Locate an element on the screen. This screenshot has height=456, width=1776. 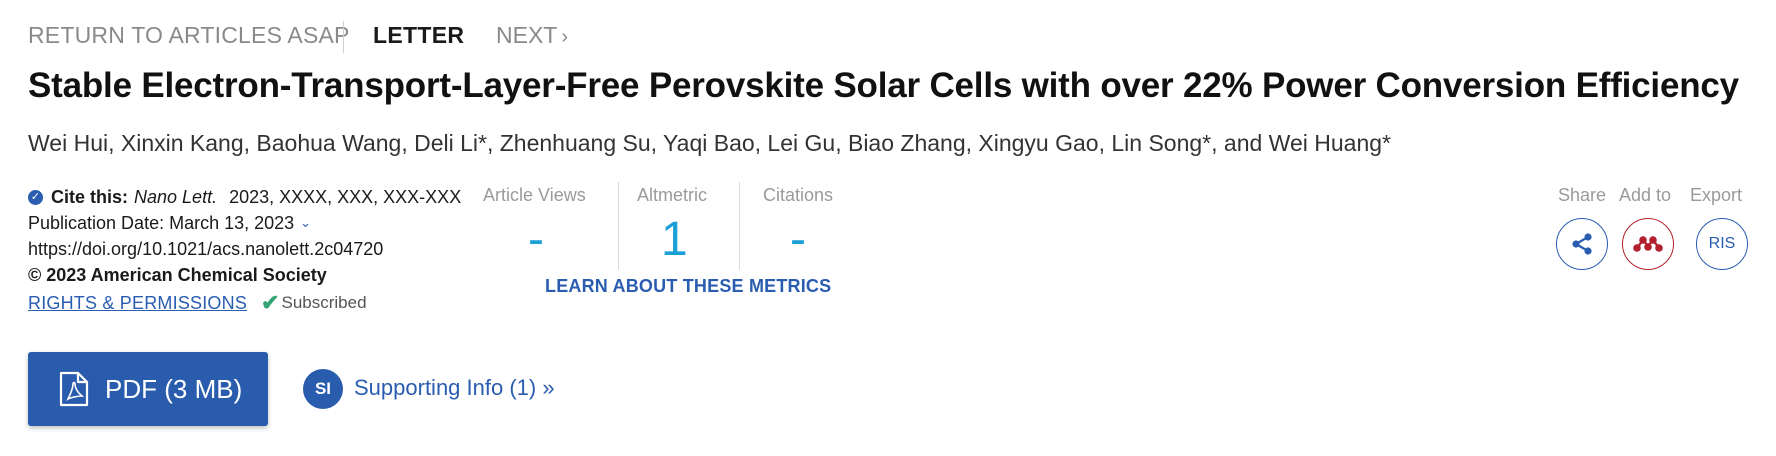
supporting-info-link: Supporting Info (1) » is located at coordinates (454, 388).